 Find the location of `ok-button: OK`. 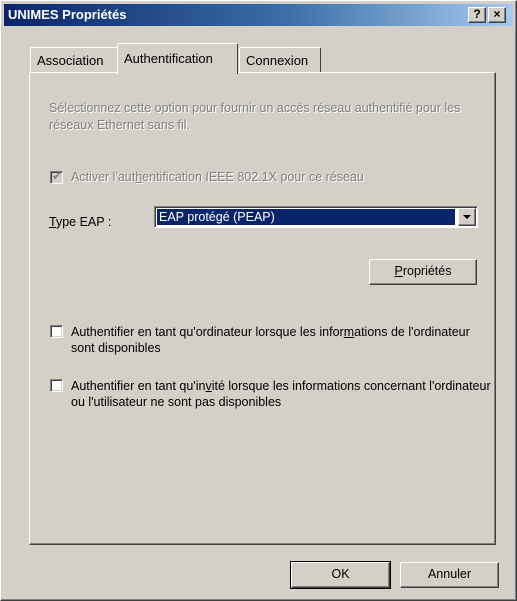

ok-button: OK is located at coordinates (340, 575).